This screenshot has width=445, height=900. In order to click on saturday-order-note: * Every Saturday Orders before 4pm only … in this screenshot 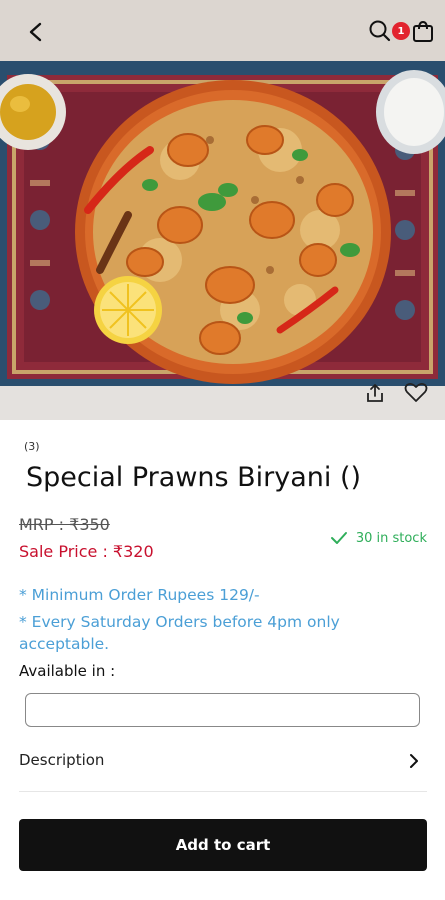, I will do `click(179, 633)`.